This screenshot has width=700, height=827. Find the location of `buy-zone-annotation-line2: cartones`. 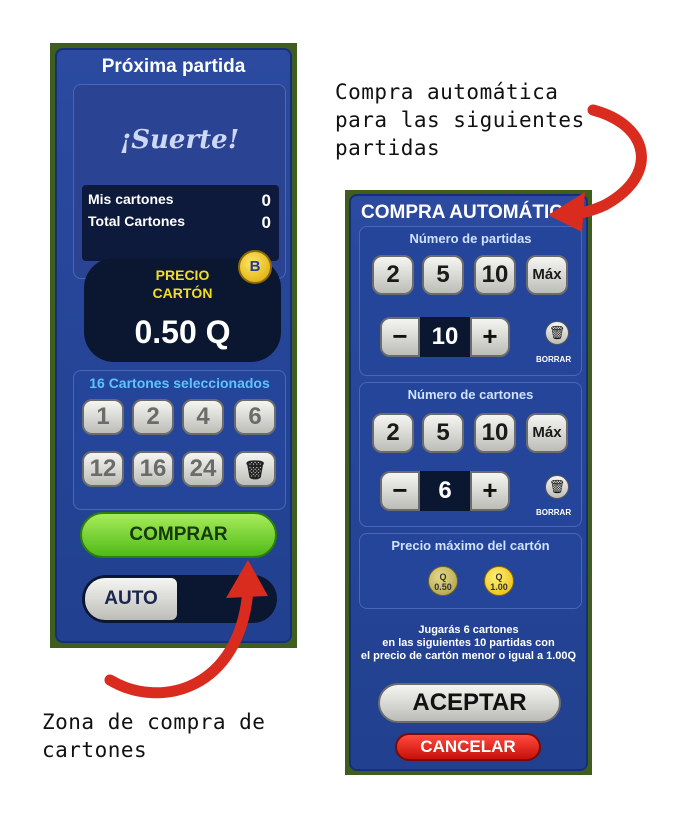

buy-zone-annotation-line2: cartones is located at coordinates (95, 750).